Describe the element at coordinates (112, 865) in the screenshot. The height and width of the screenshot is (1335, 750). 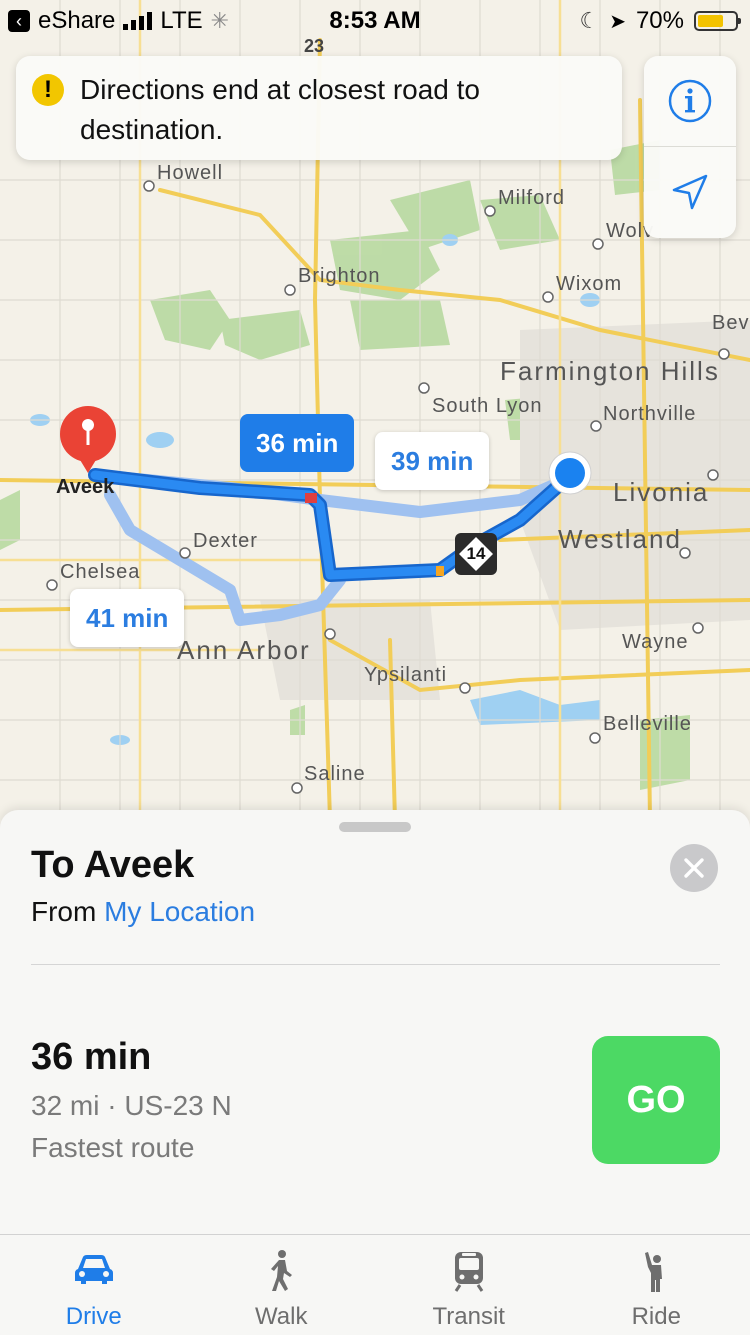
I see `destination-title: To Aveek` at that location.